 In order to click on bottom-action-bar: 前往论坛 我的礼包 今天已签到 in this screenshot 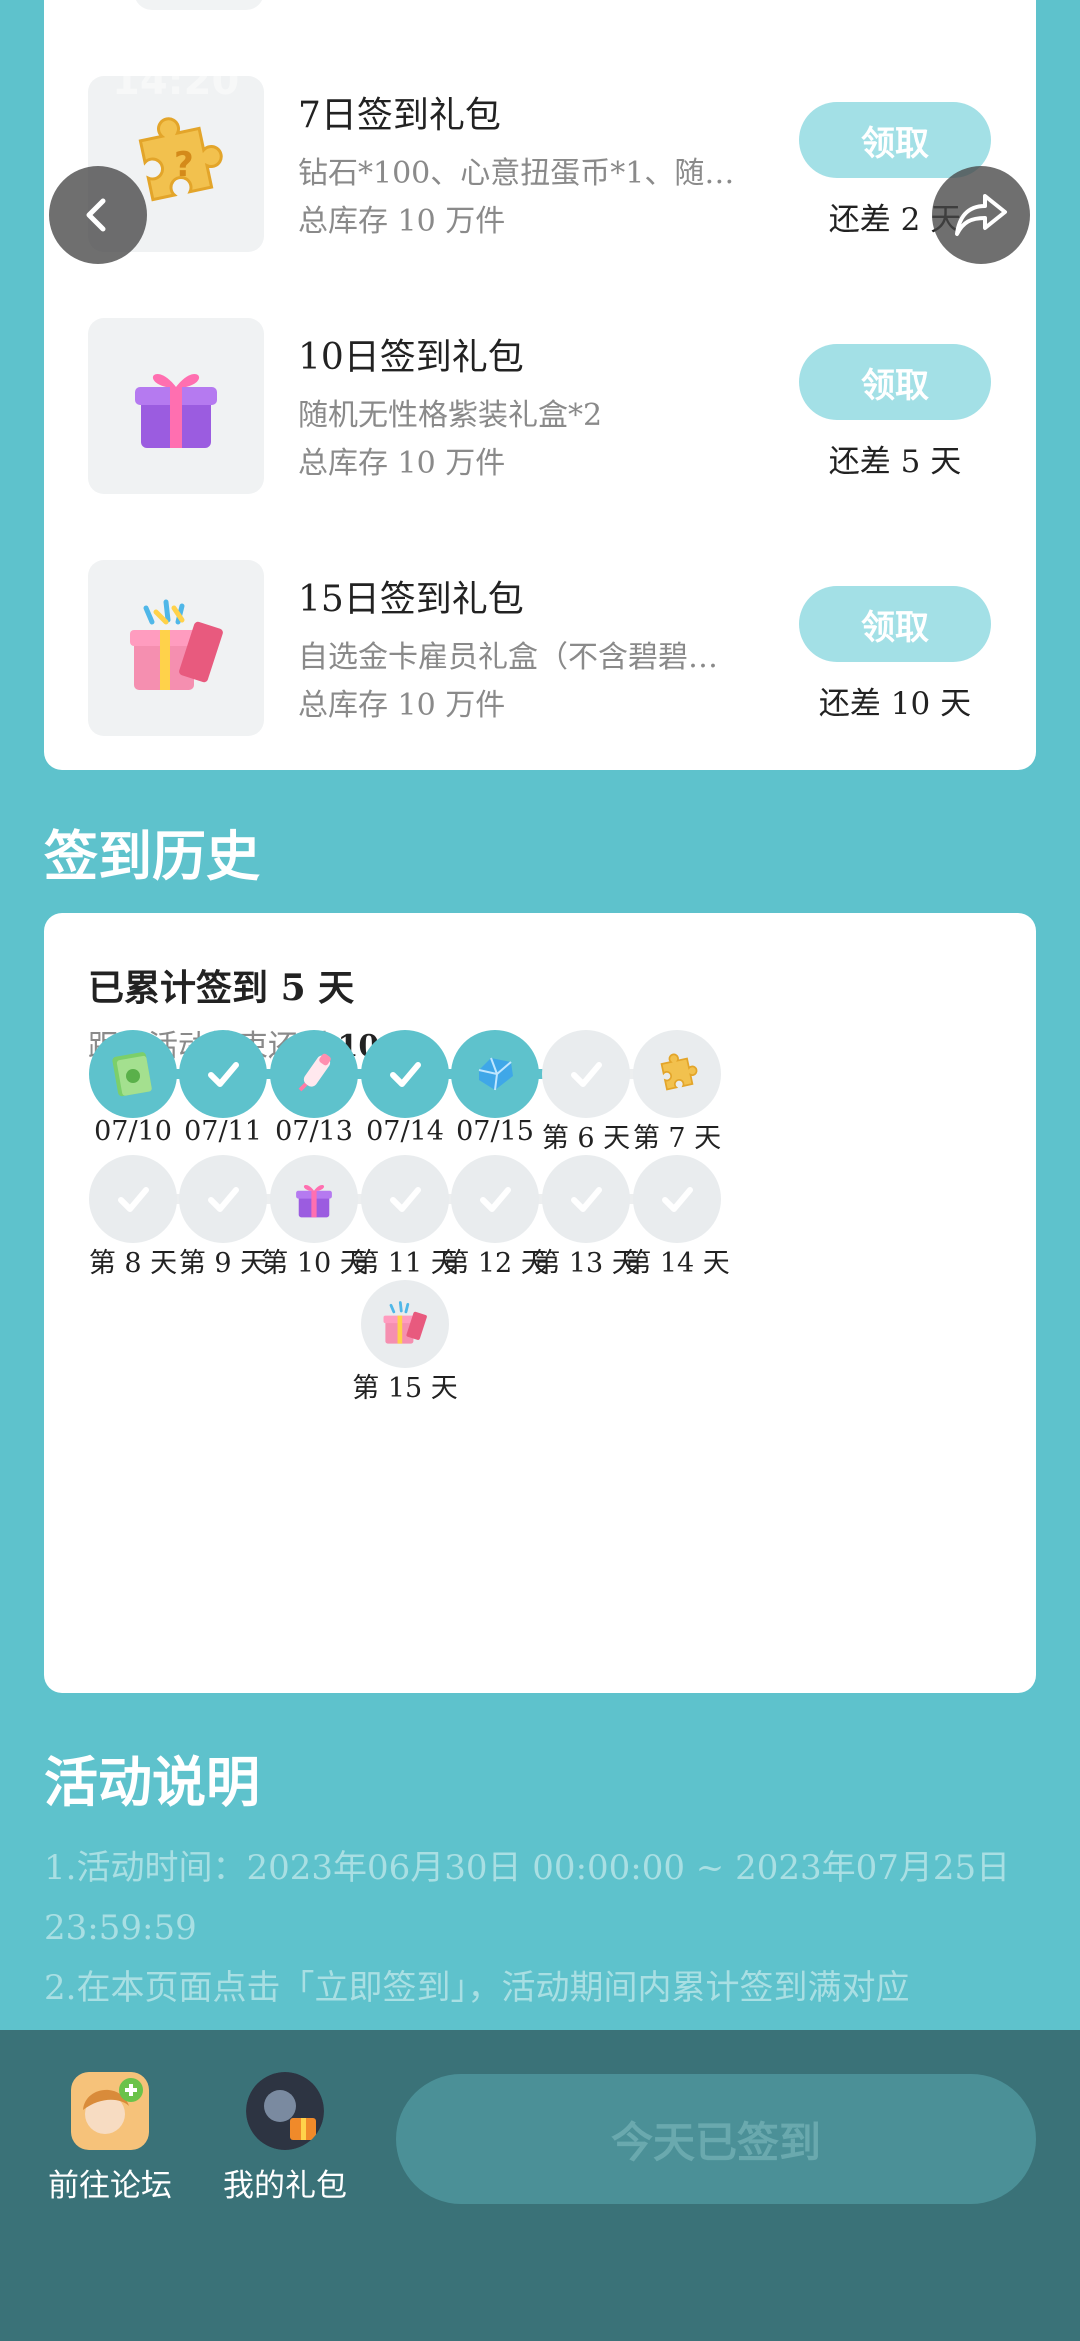, I will do `click(540, 2185)`.